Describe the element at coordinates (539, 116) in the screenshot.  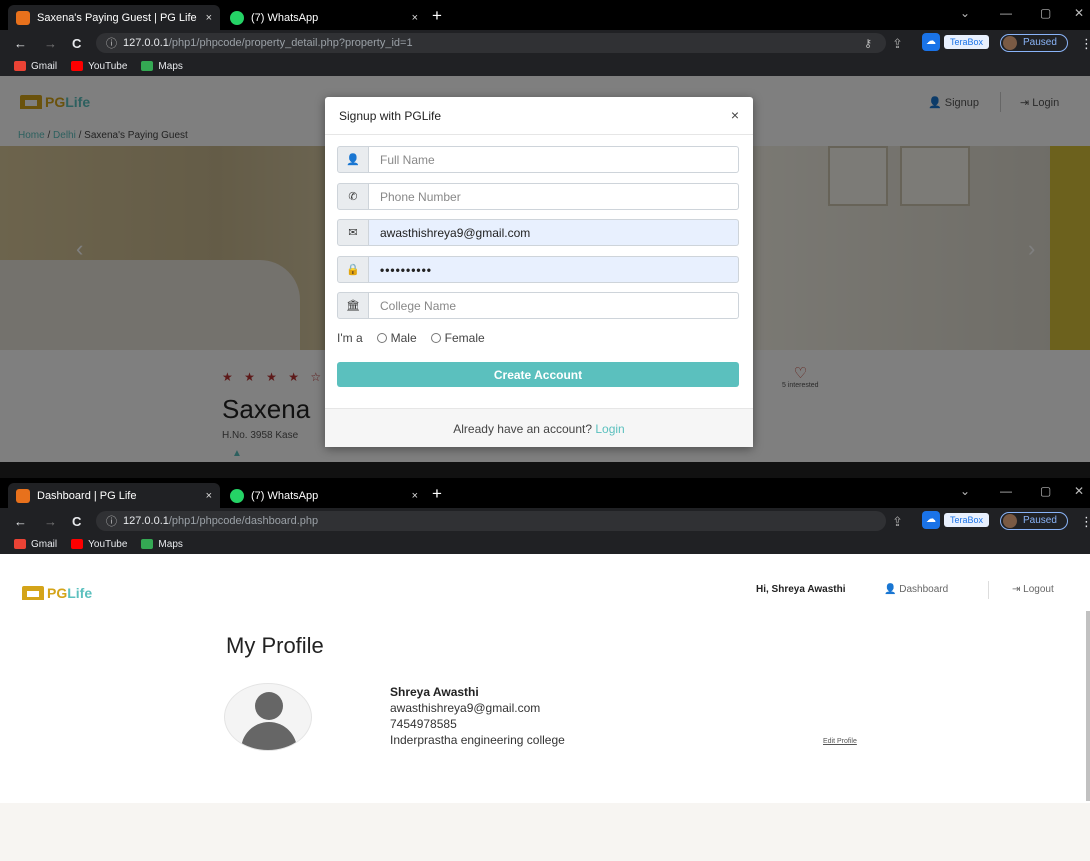
I see `modal-header: Signup with PGLife ×` at that location.